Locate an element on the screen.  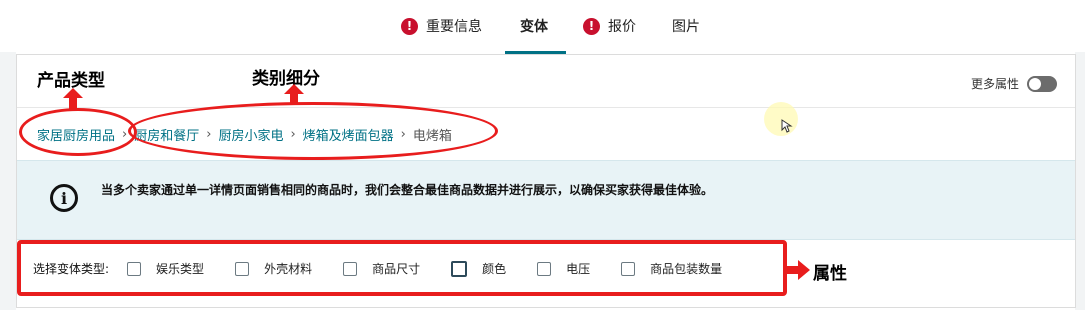
tab-important-info: ! 重要信息 is located at coordinates (441, 26).